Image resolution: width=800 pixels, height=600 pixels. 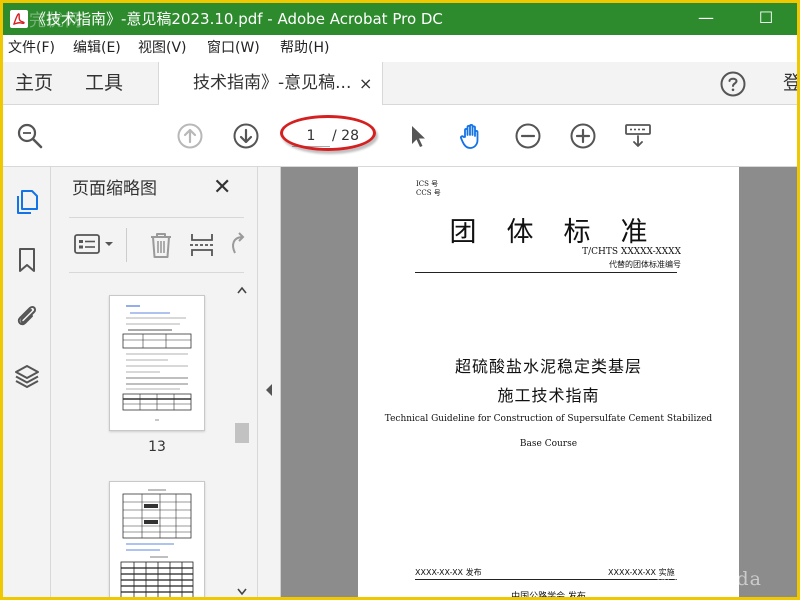 What do you see at coordinates (548, 444) in the screenshot?
I see `english-title-line2: Base Course` at bounding box center [548, 444].